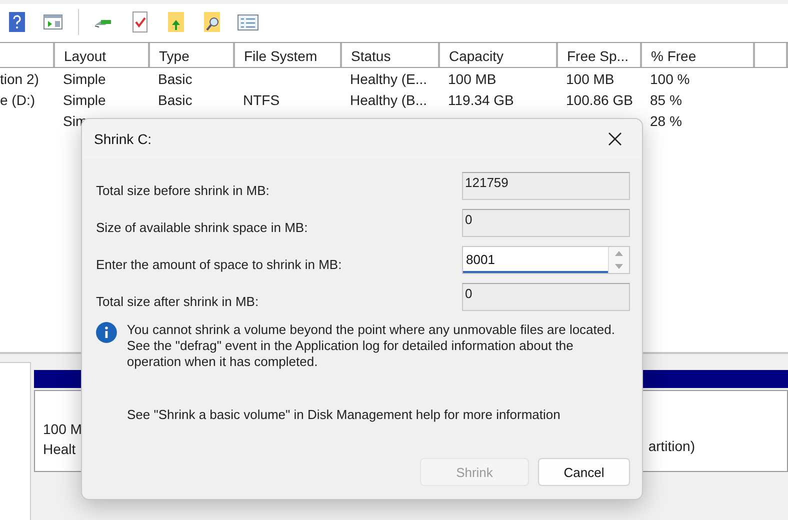 This screenshot has height=520, width=788. What do you see at coordinates (261, 100) in the screenshot?
I see `table-cell-text: NTFS` at bounding box center [261, 100].